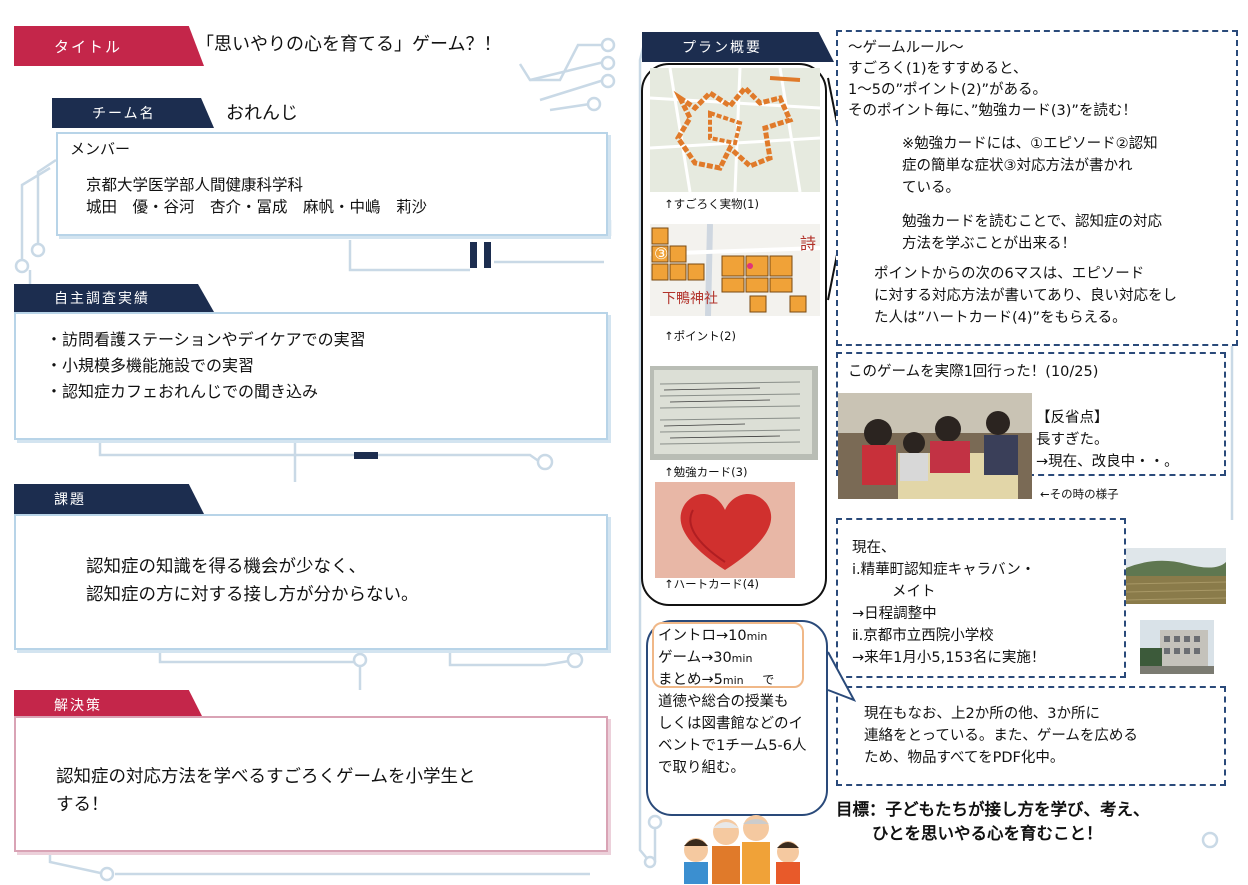 The height and width of the screenshot is (885, 1248). Describe the element at coordinates (349, 44) in the screenshot. I see `page-title: 「思いやりの心を育てる」ゲーム？！` at that location.